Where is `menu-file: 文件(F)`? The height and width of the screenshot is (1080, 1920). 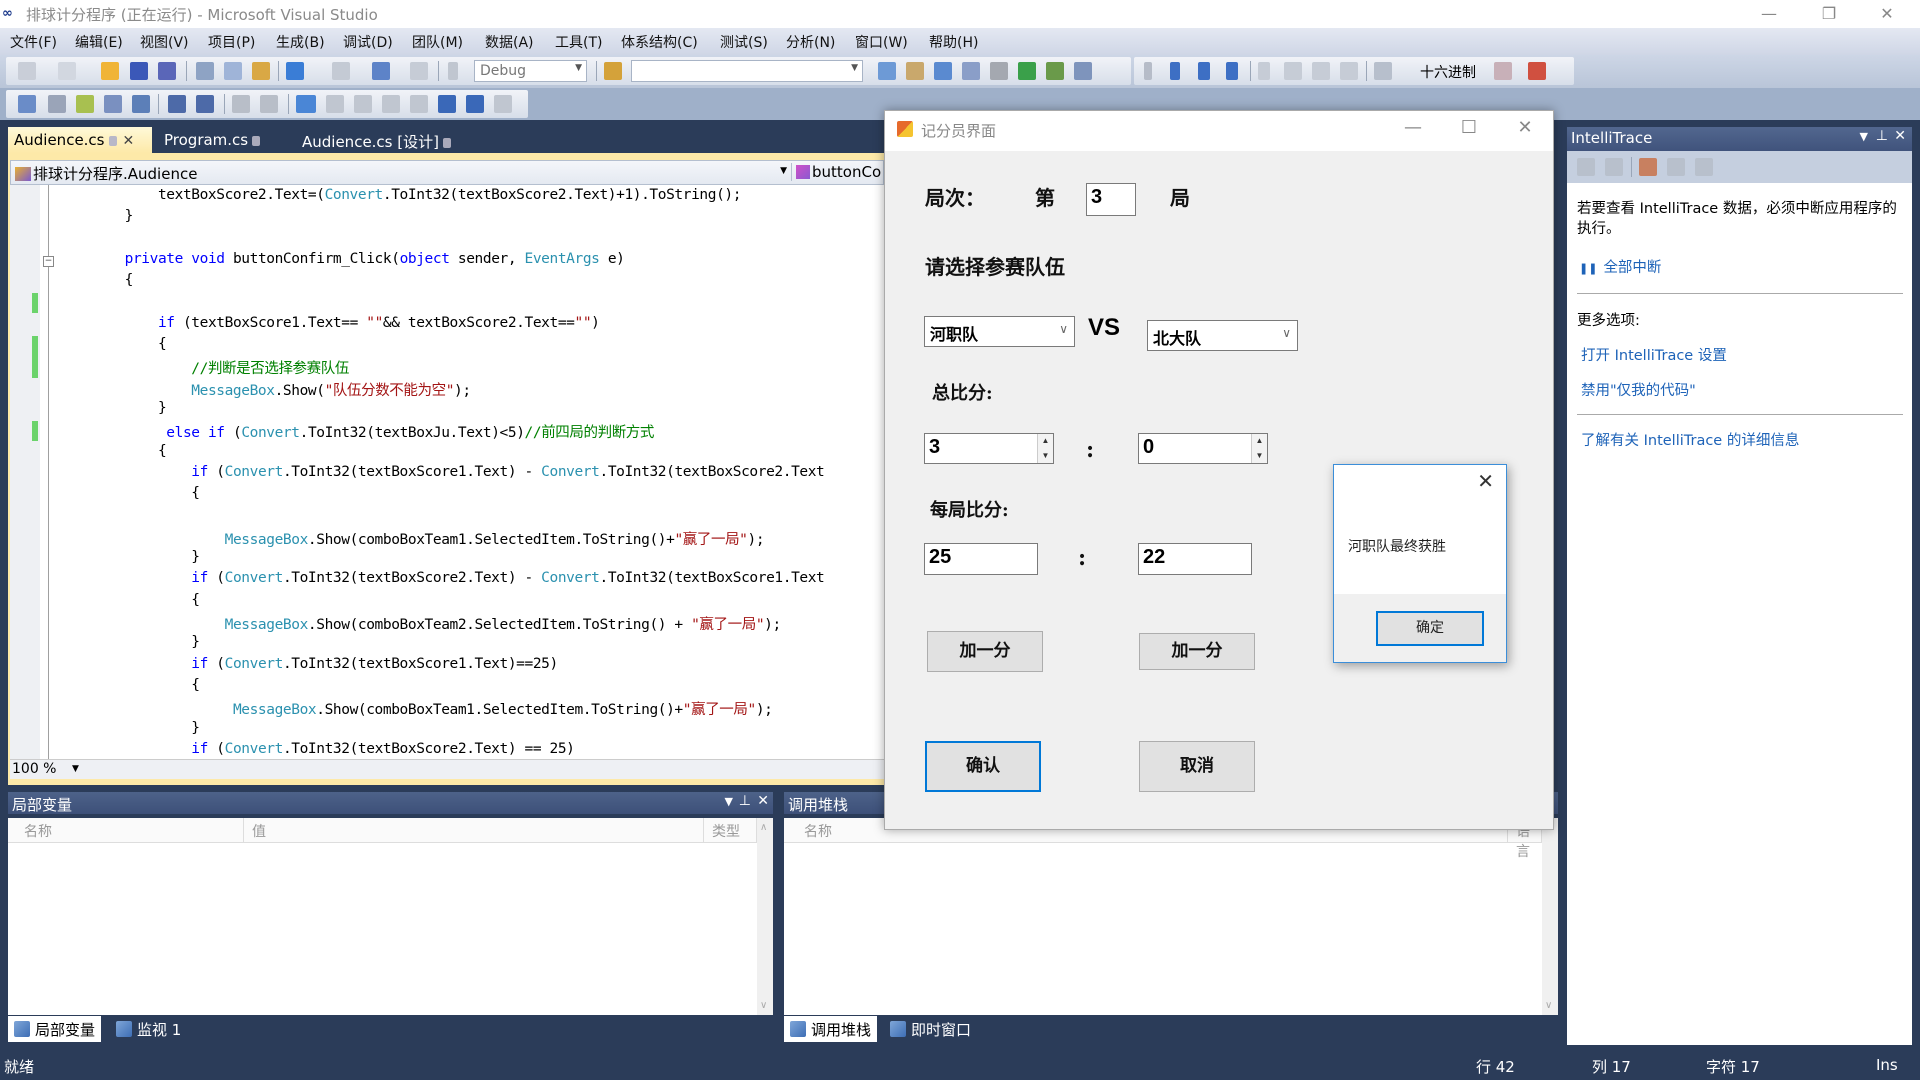
menu-file: 文件(F) is located at coordinates (33, 42).